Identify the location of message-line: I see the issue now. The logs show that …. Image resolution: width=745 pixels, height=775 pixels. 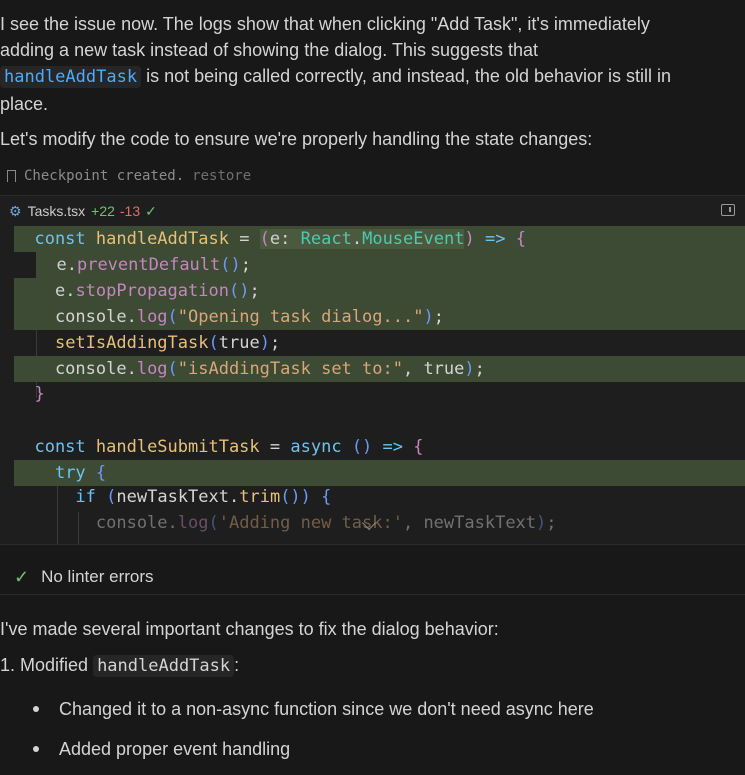
(325, 24).